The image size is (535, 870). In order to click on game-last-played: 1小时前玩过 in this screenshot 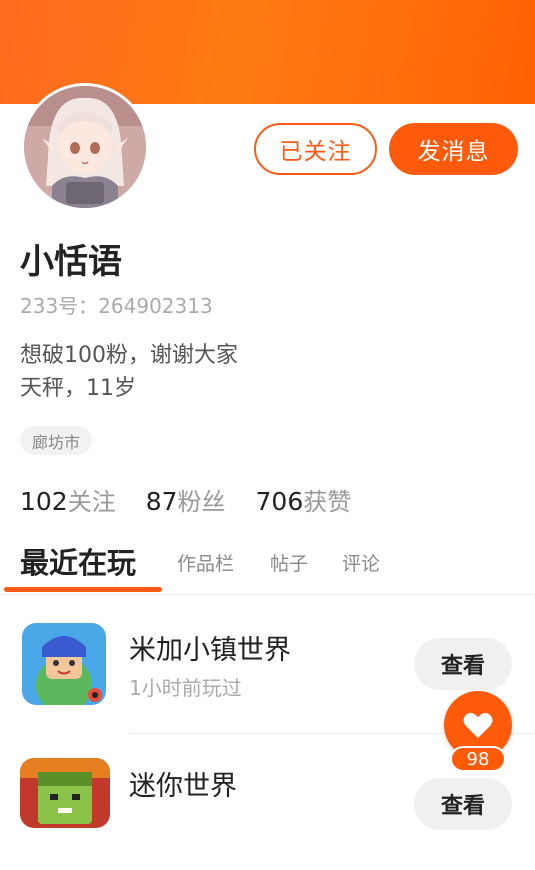, I will do `click(185, 688)`.